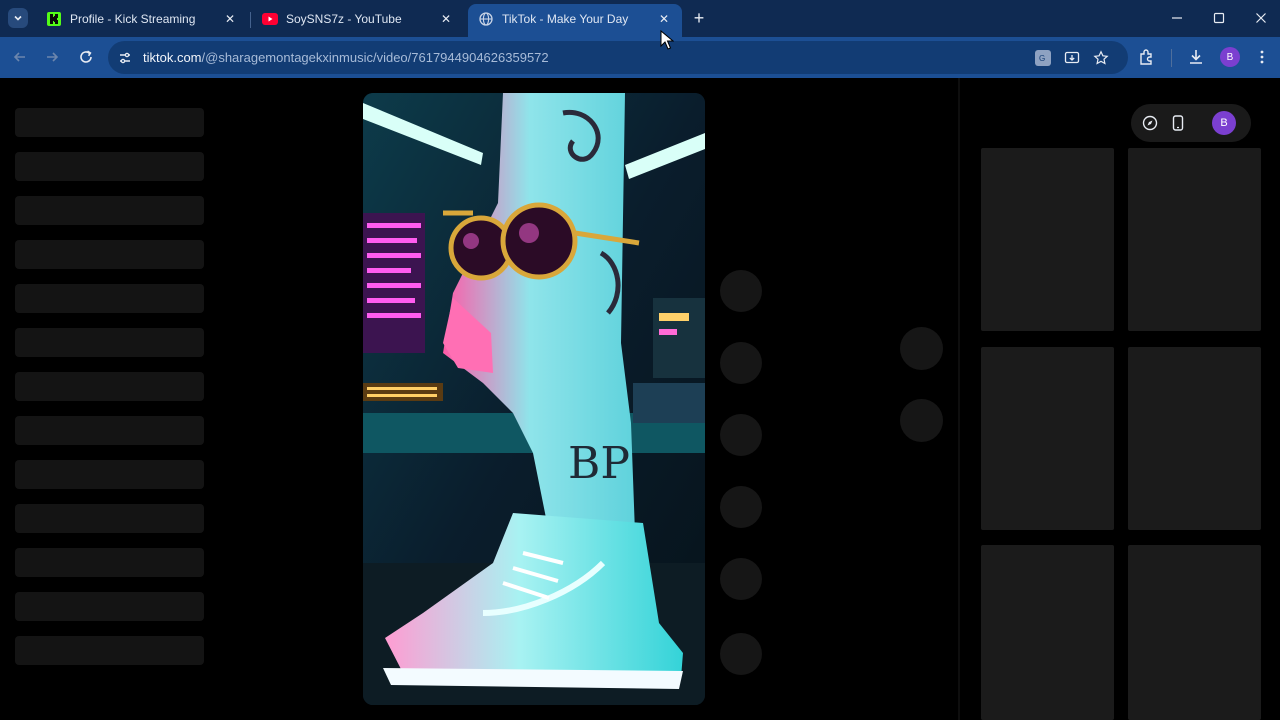  I want to click on user-avatar: B, so click(1224, 123).